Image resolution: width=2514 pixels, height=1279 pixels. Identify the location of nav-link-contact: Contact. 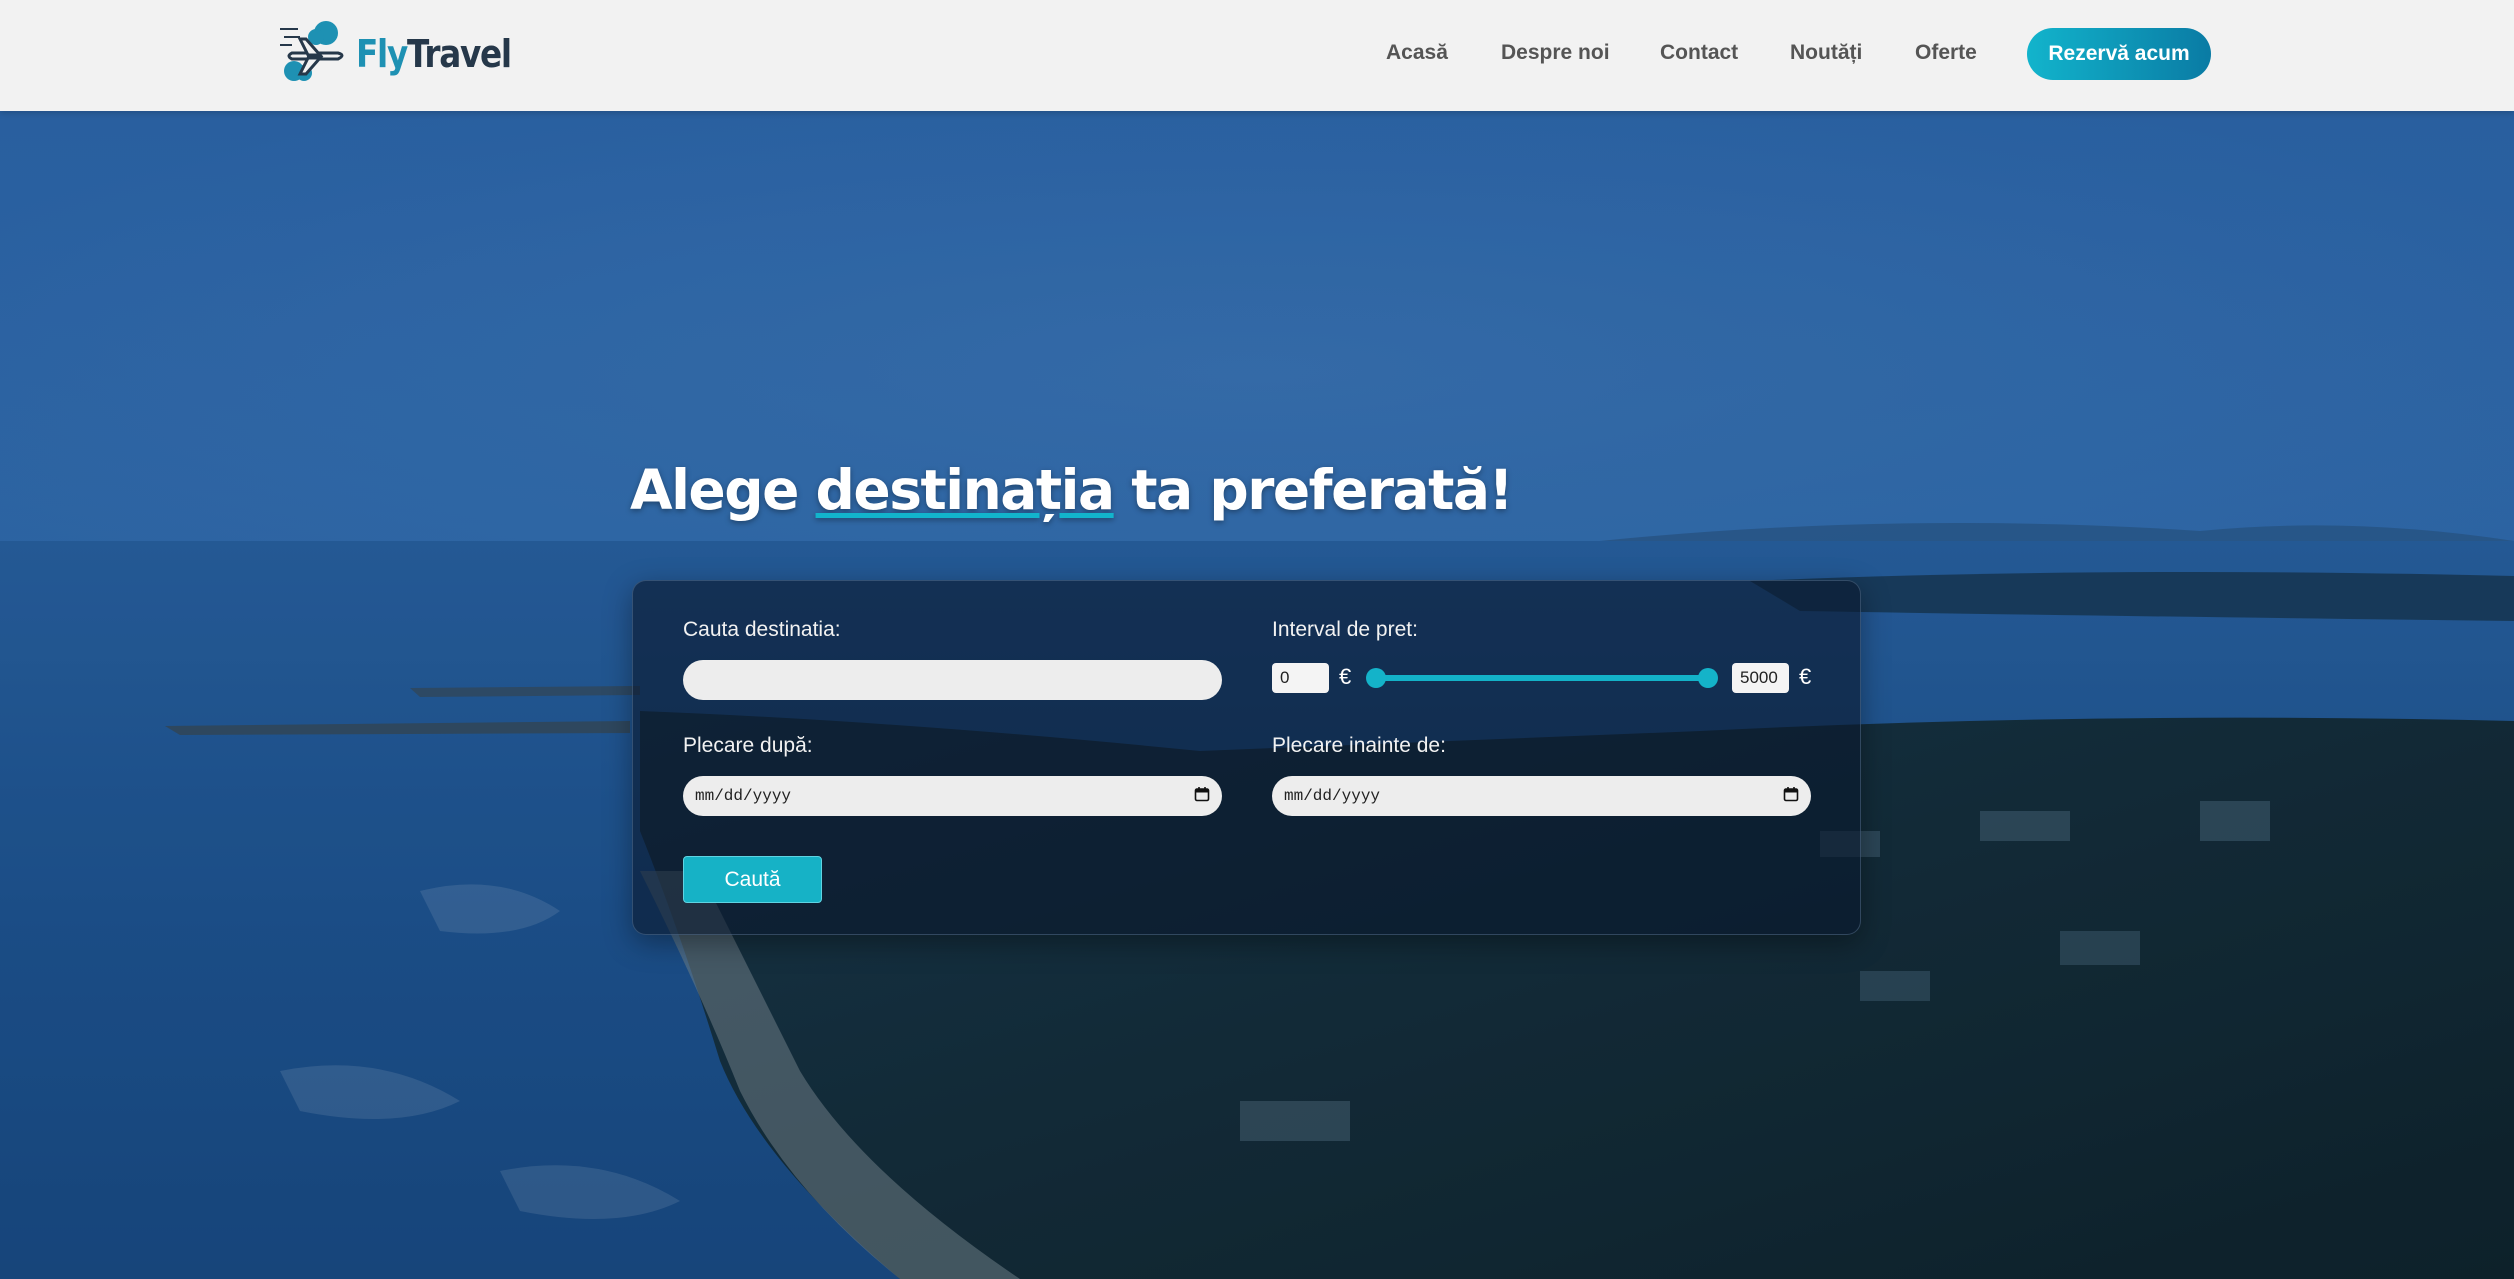
(1699, 53).